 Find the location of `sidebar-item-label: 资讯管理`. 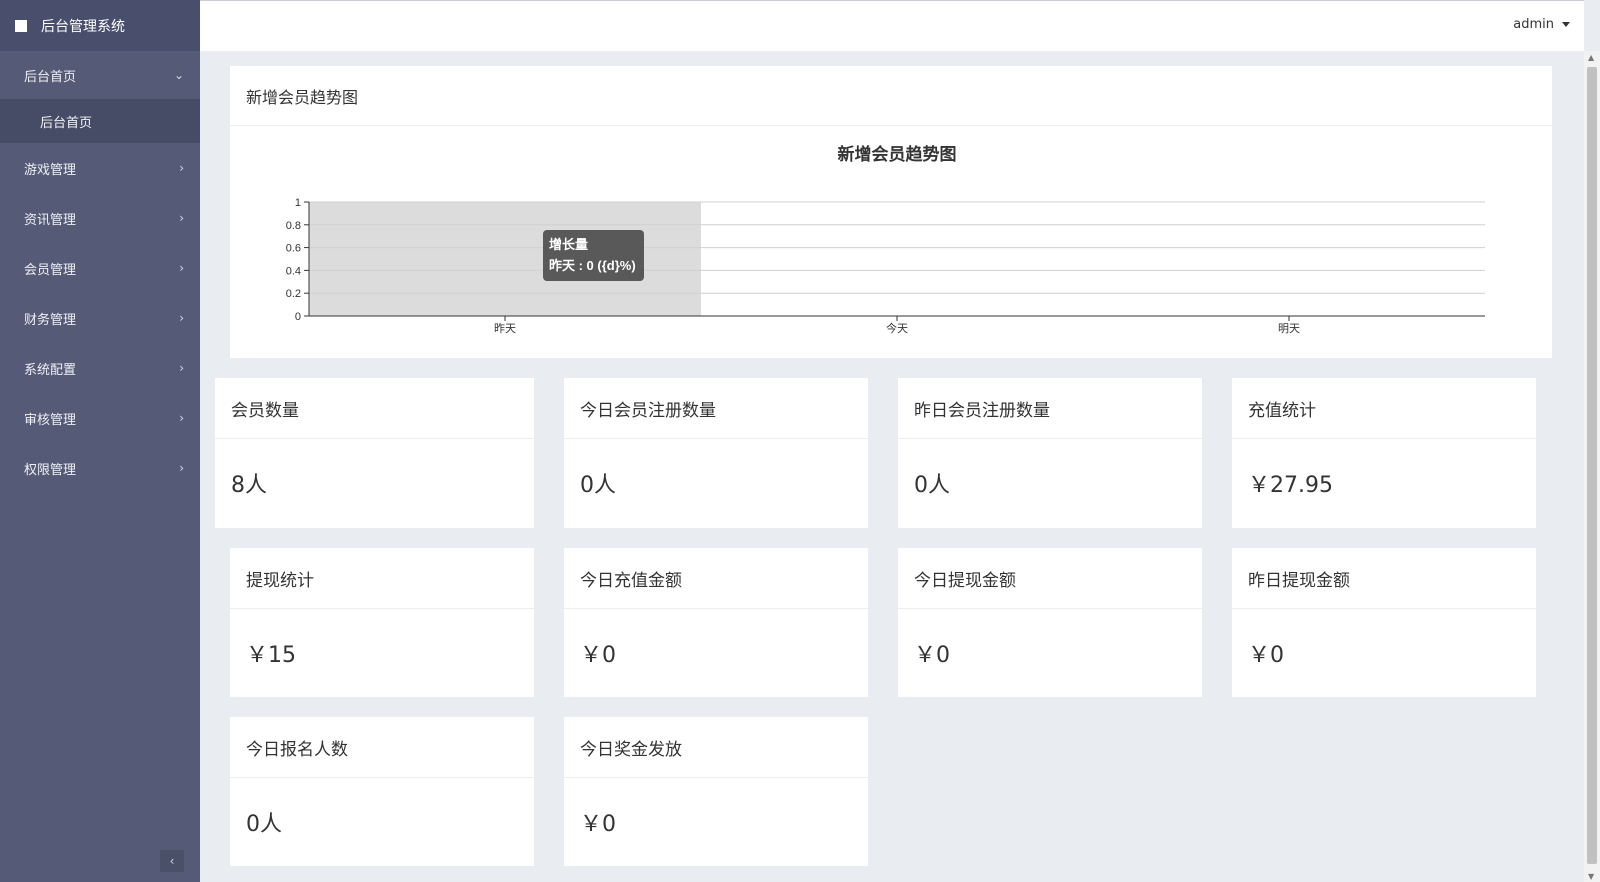

sidebar-item-label: 资讯管理 is located at coordinates (50, 220).